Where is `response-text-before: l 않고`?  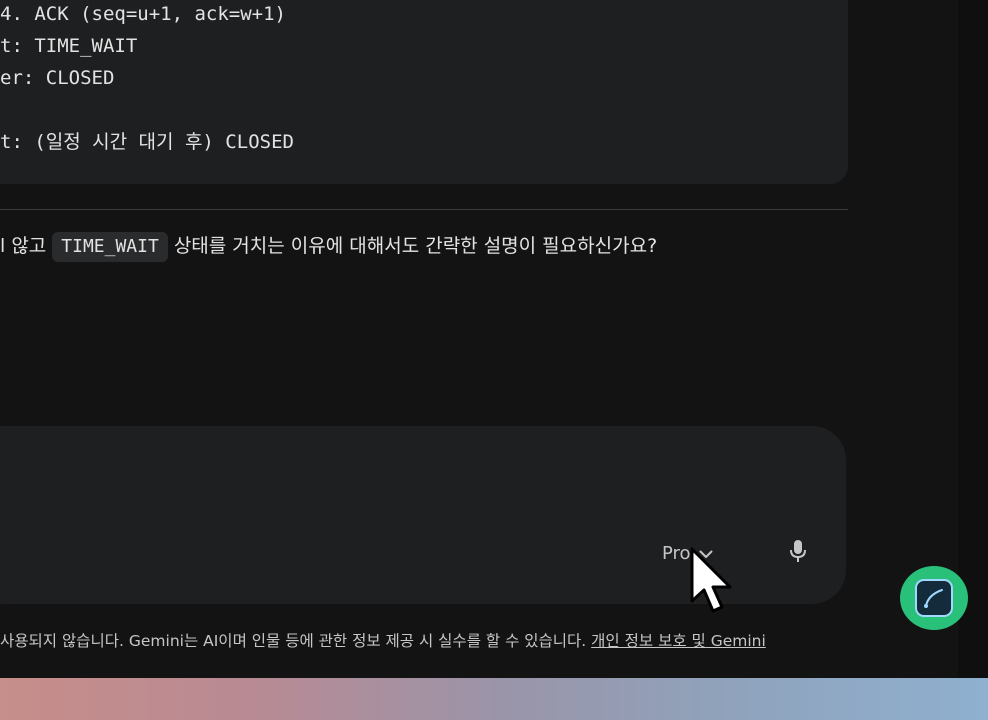 response-text-before: l 않고 is located at coordinates (23, 246).